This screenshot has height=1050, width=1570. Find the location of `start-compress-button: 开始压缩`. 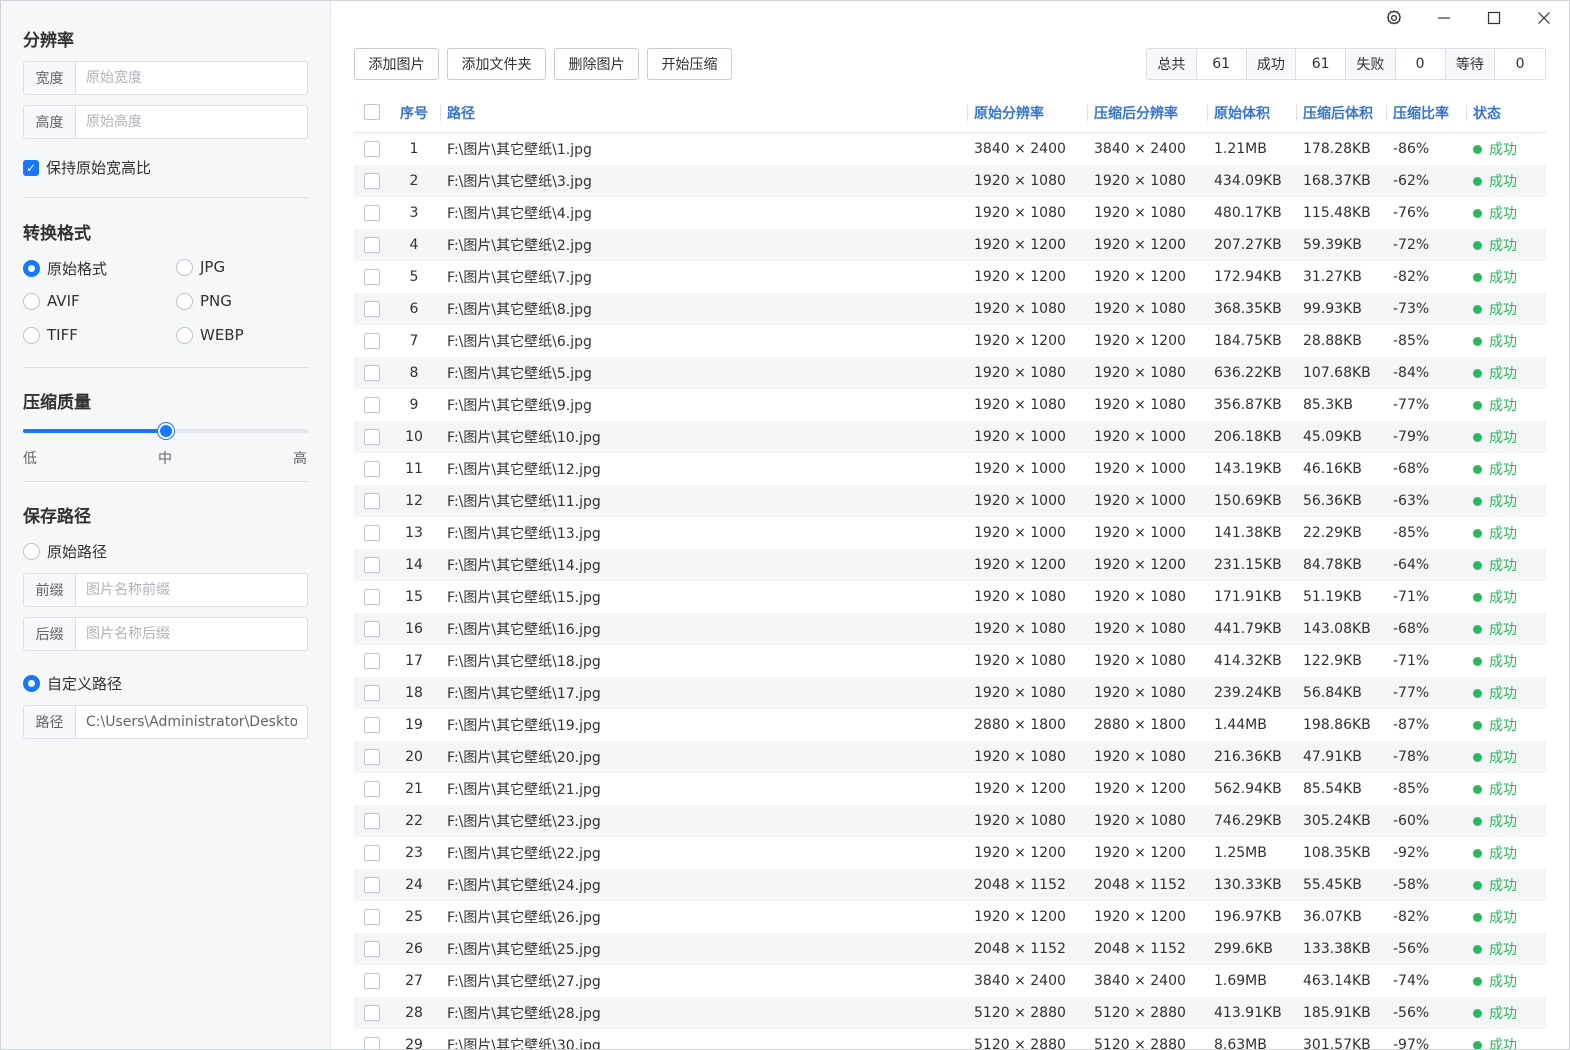

start-compress-button: 开始压缩 is located at coordinates (689, 64).